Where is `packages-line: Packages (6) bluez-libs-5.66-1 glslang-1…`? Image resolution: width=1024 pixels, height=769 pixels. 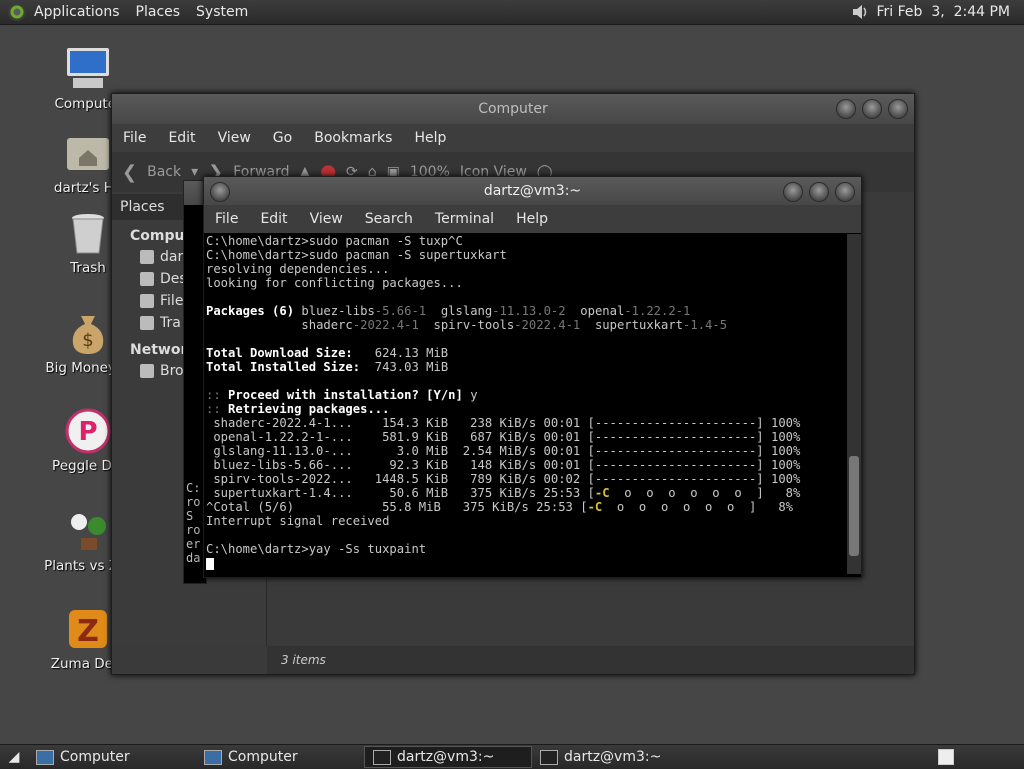
packages-line: Packages (6) bluez-libs-5.66-1 glslang-1… is located at coordinates (448, 311).